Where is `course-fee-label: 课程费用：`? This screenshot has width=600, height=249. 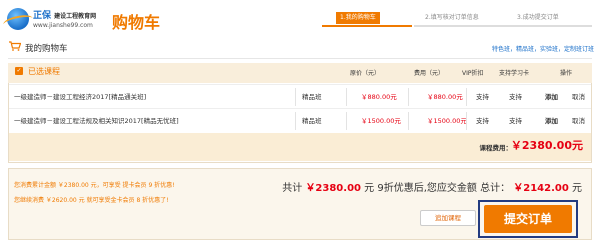
course-fee-label: 课程费用： is located at coordinates (496, 148).